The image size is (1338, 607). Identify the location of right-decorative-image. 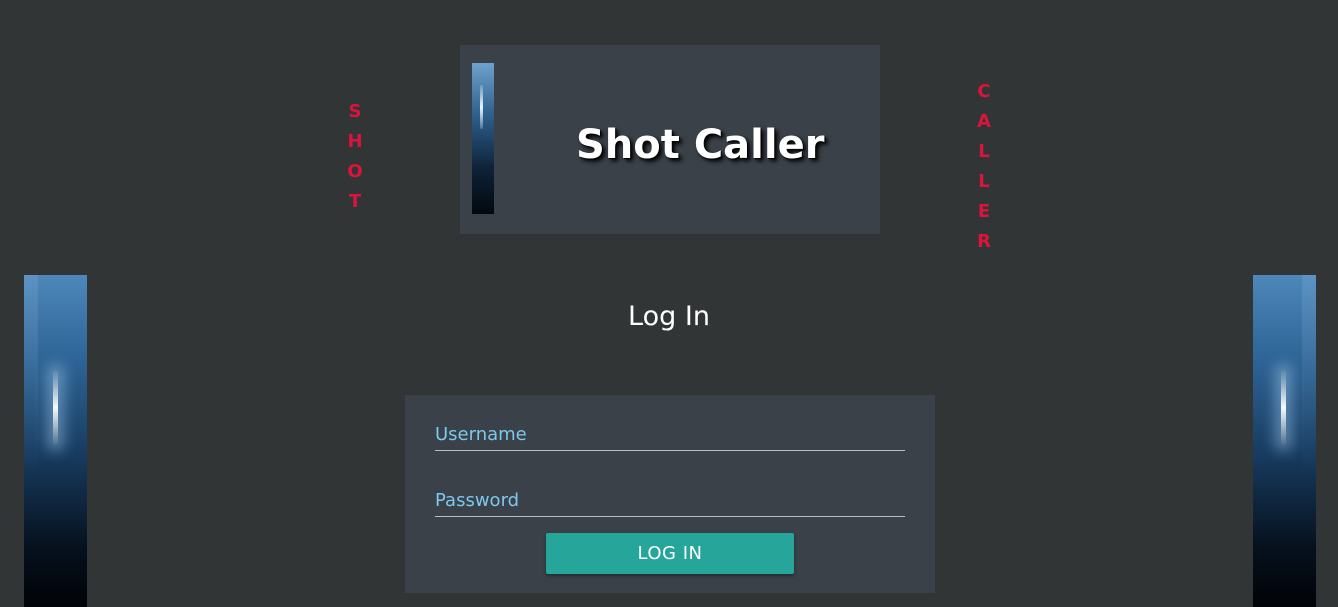
(1284, 441).